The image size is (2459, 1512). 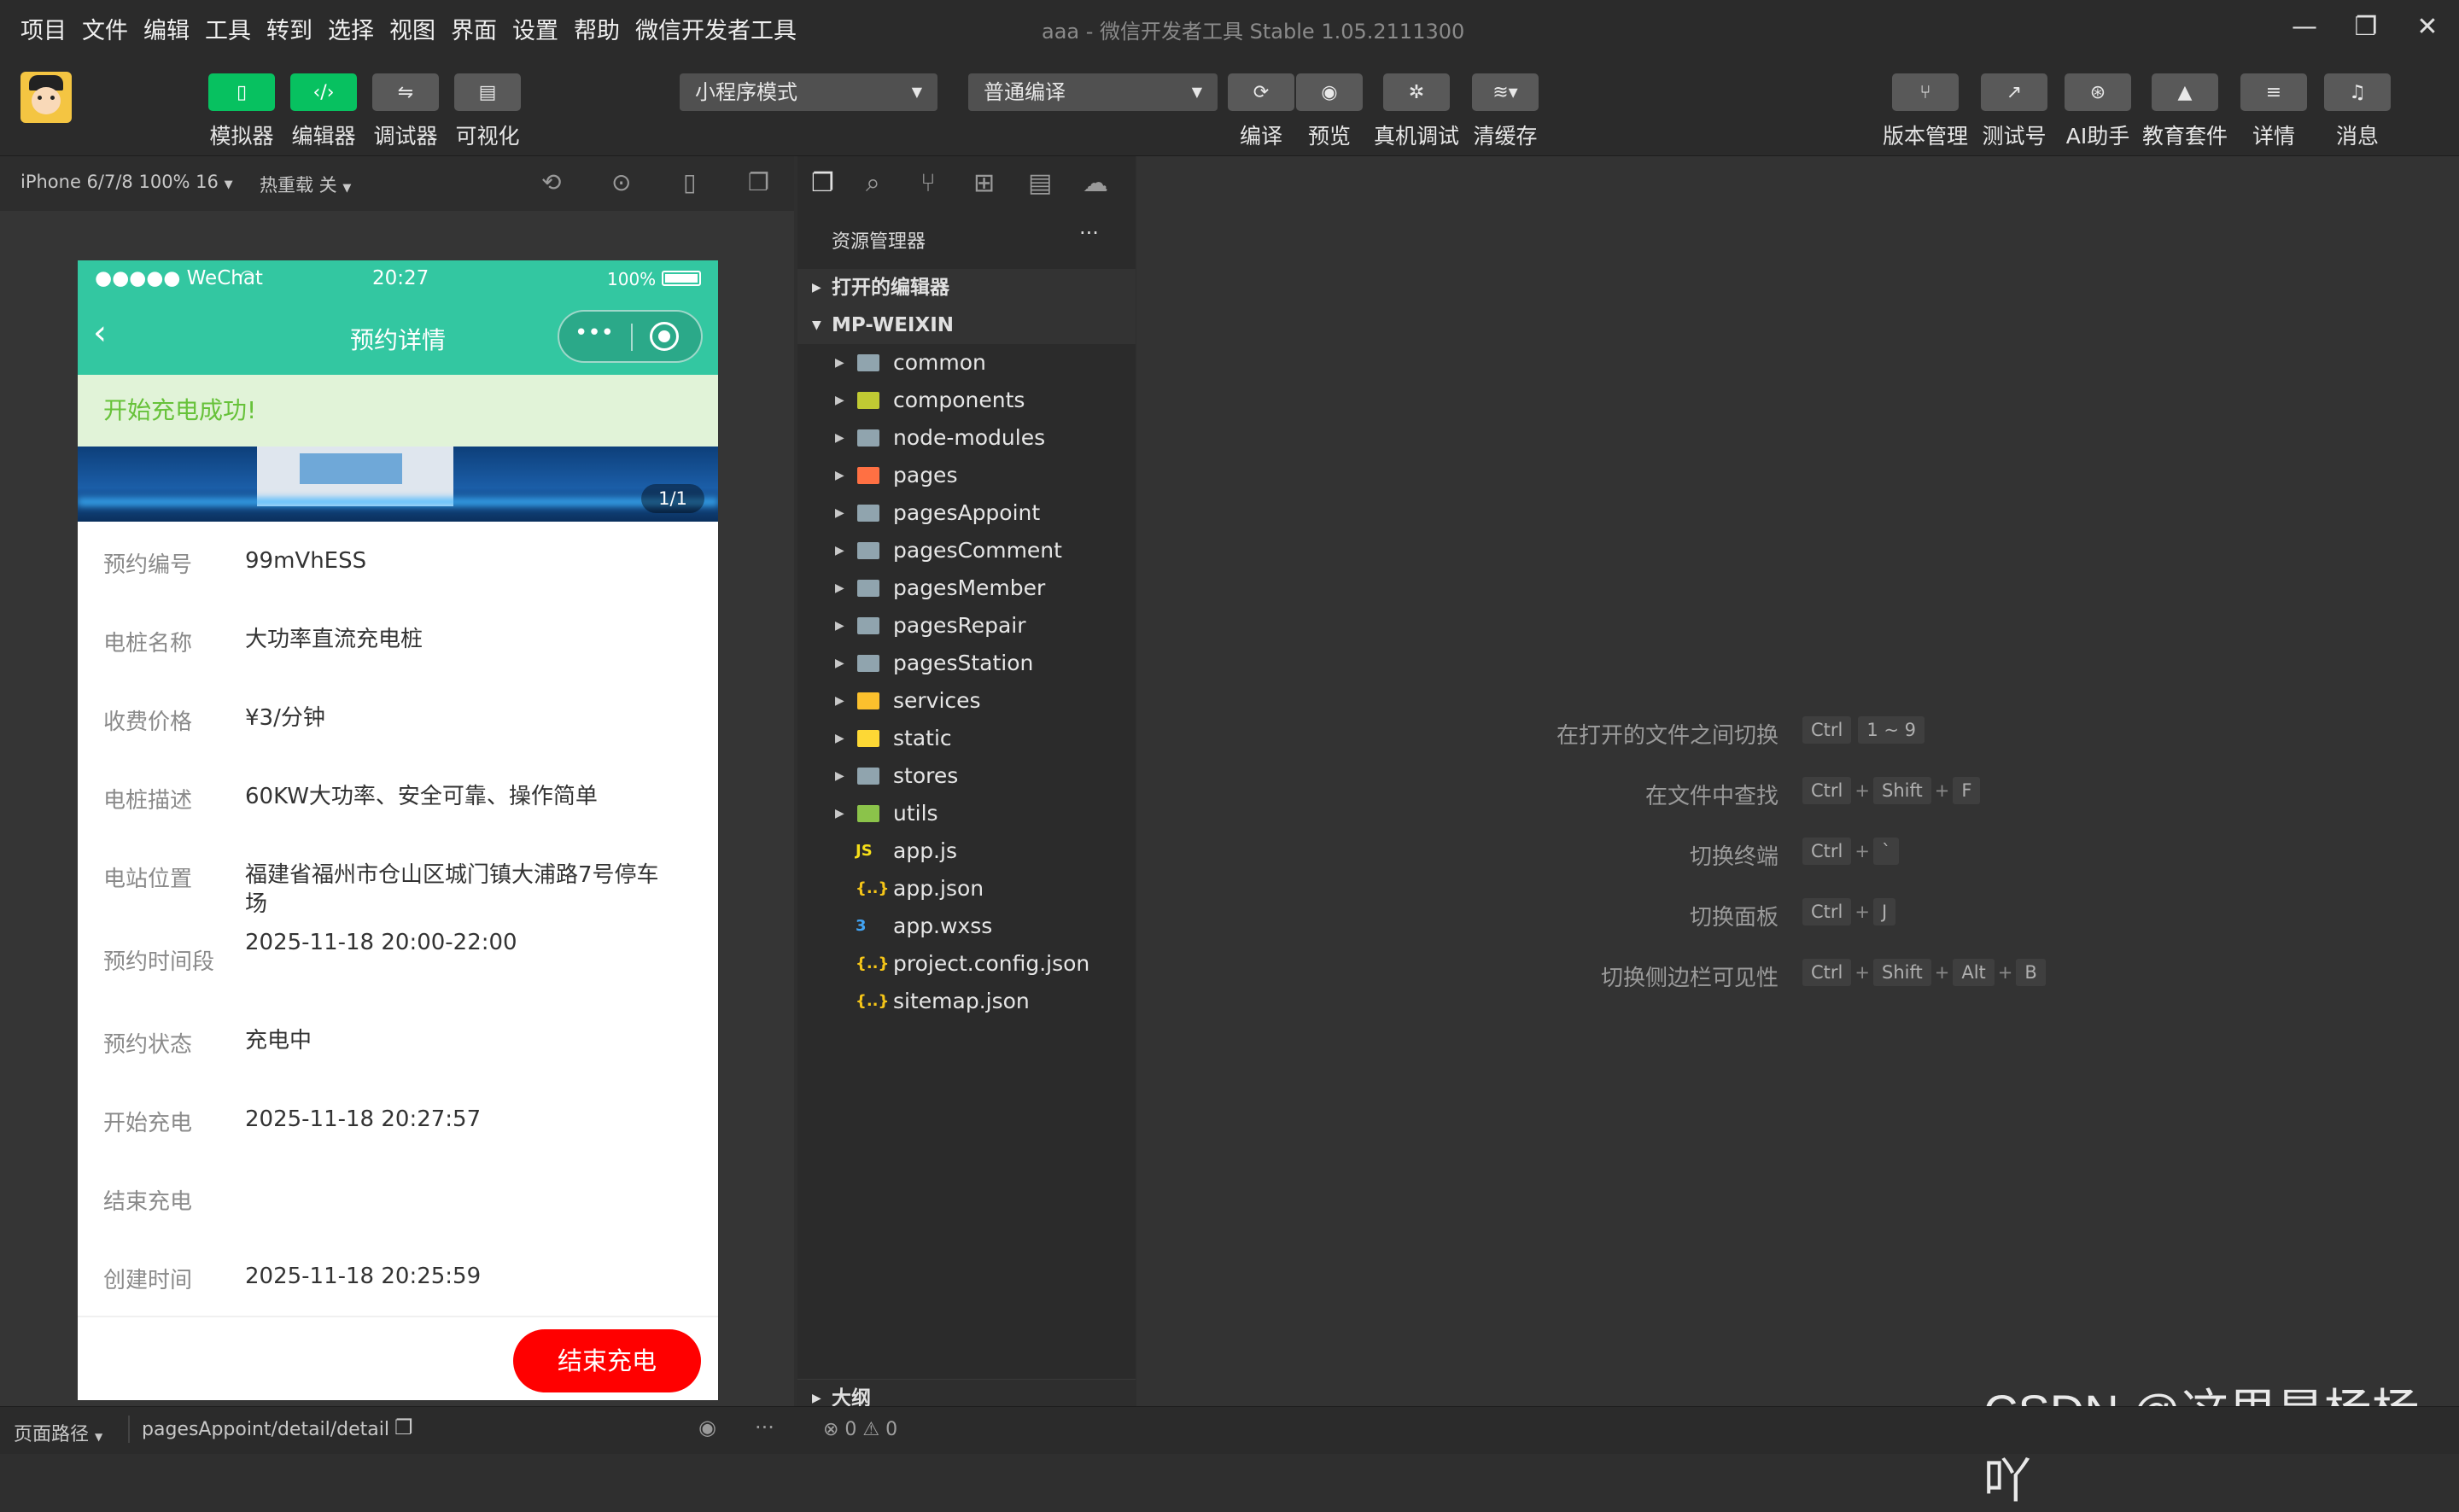 What do you see at coordinates (334, 639) in the screenshot?
I see `info-row-value: 大功率直流充电桩` at bounding box center [334, 639].